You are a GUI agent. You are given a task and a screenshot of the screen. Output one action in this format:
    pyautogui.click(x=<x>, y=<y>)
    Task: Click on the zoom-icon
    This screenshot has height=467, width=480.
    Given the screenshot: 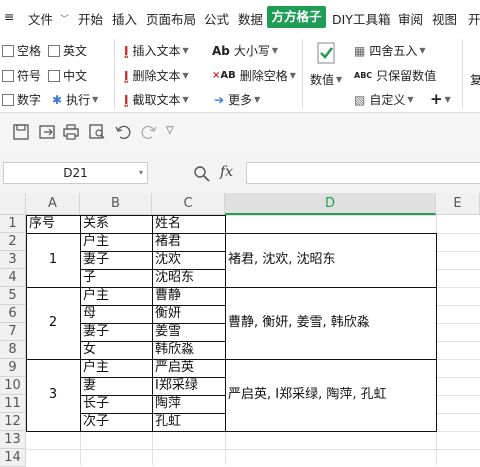 What is the action you would take?
    pyautogui.click(x=202, y=174)
    